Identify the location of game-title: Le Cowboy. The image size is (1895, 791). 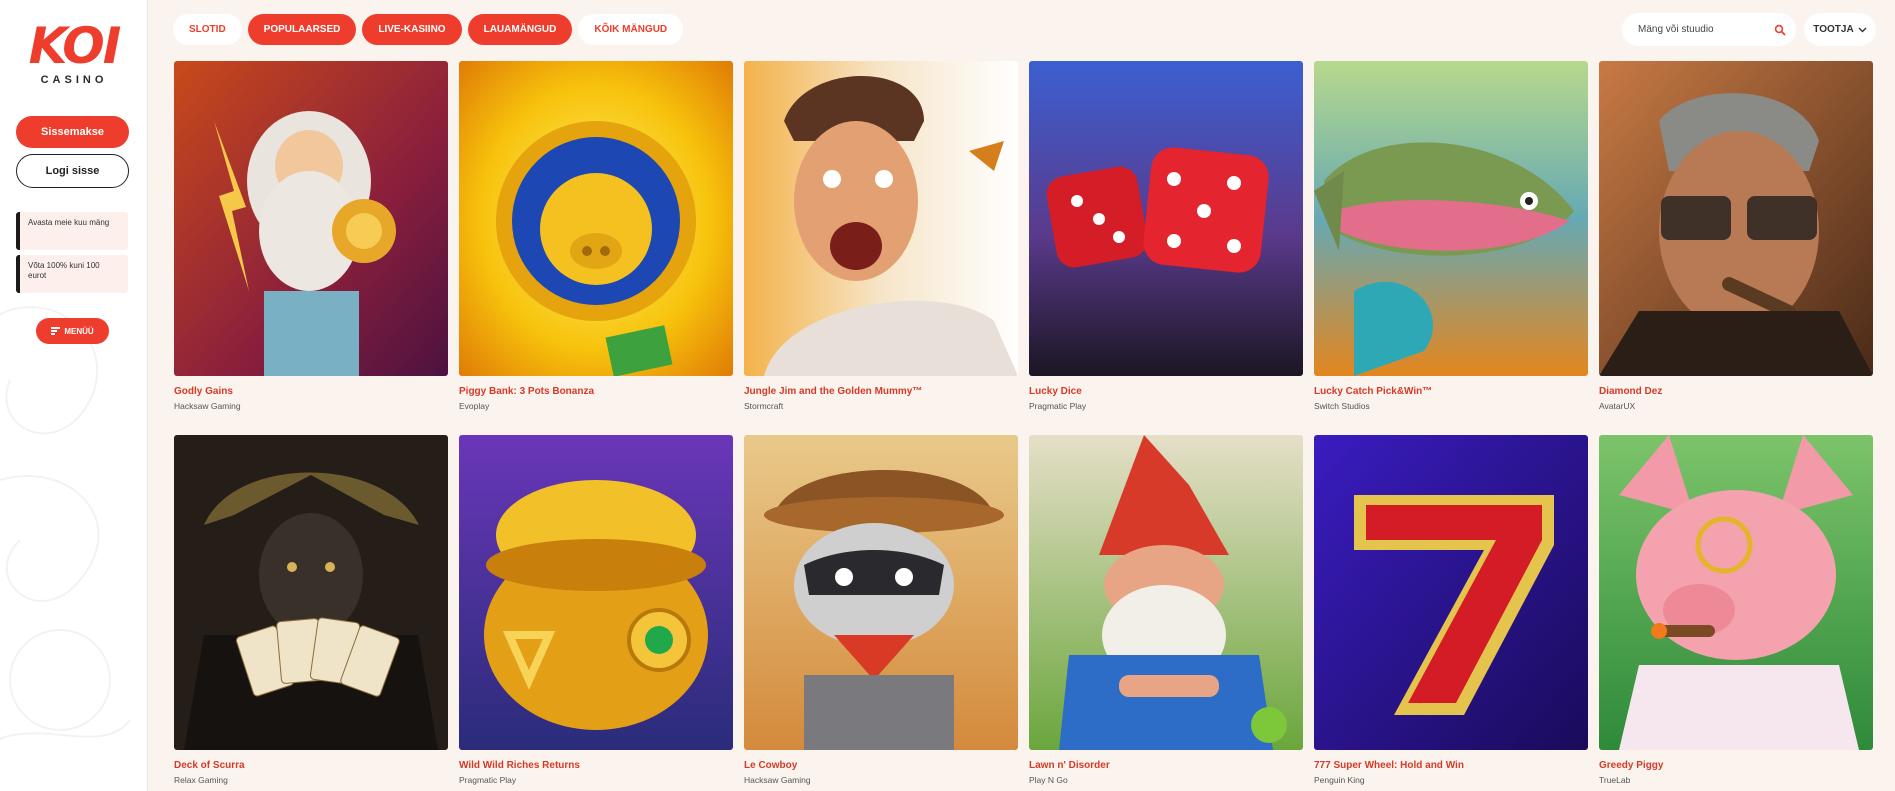
(881, 765).